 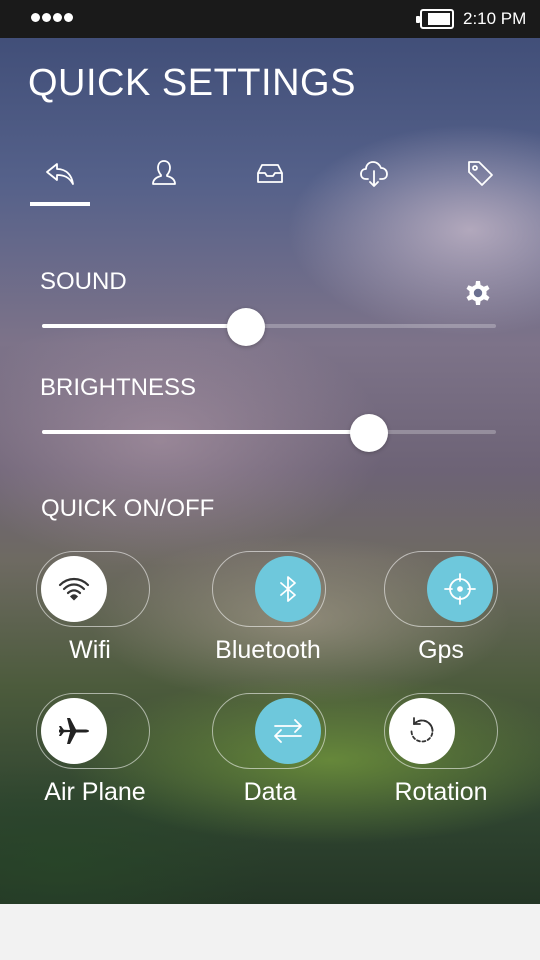 I want to click on brightness-slider-thumb, so click(x=368, y=433).